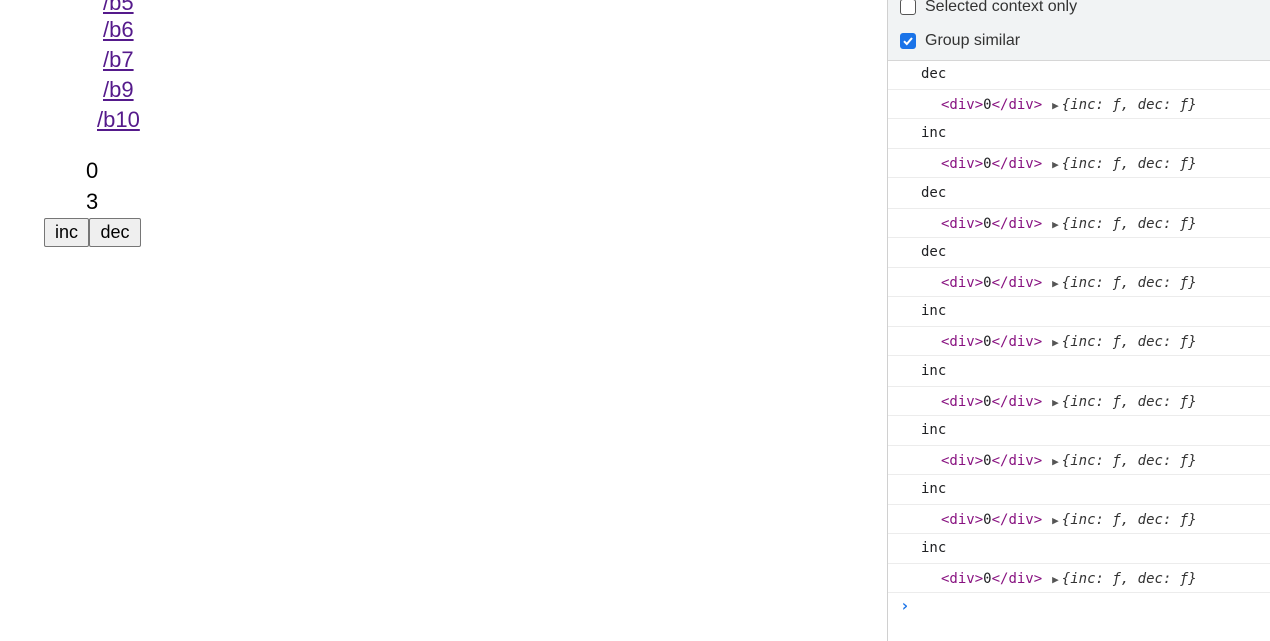 Image resolution: width=1270 pixels, height=641 pixels. I want to click on console-settings: Selected context only Group similar, so click(1079, 30).